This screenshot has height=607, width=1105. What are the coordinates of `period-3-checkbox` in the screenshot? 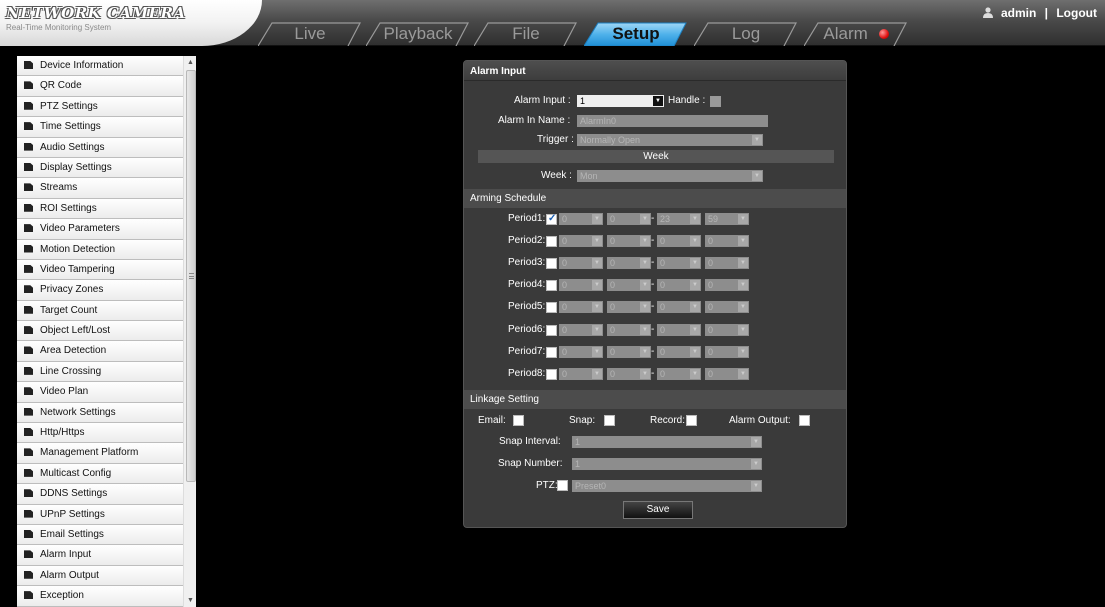 It's located at (551, 263).